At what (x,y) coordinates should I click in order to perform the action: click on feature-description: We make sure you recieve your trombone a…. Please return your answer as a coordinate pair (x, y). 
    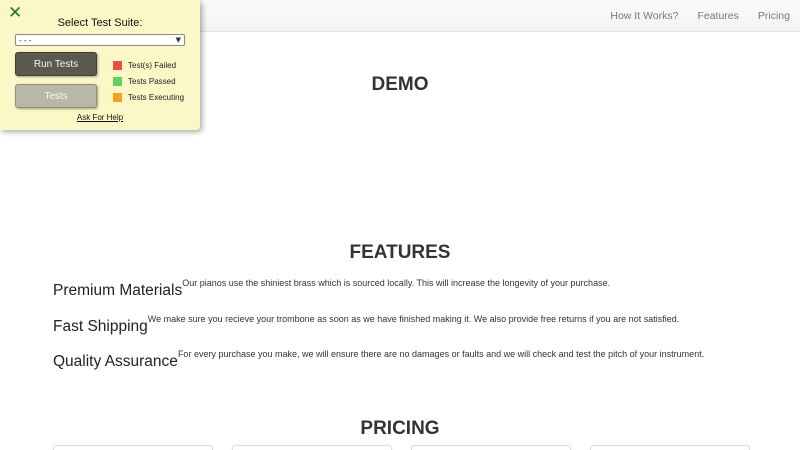
    Looking at the image, I should click on (413, 319).